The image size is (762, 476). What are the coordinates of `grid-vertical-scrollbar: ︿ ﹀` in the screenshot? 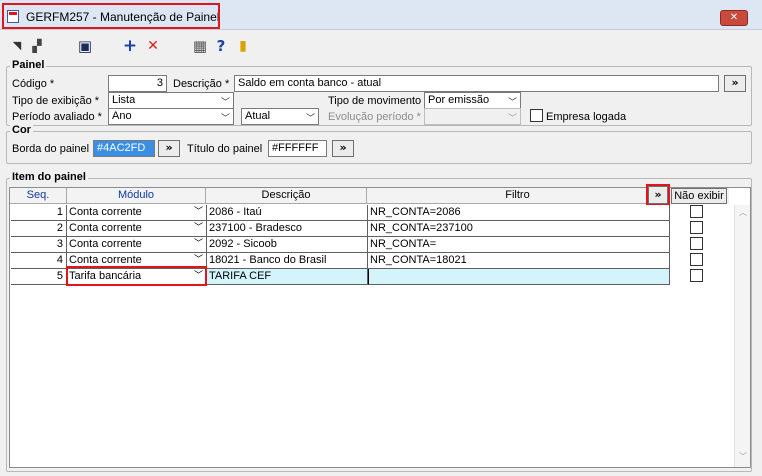 It's located at (742, 336).